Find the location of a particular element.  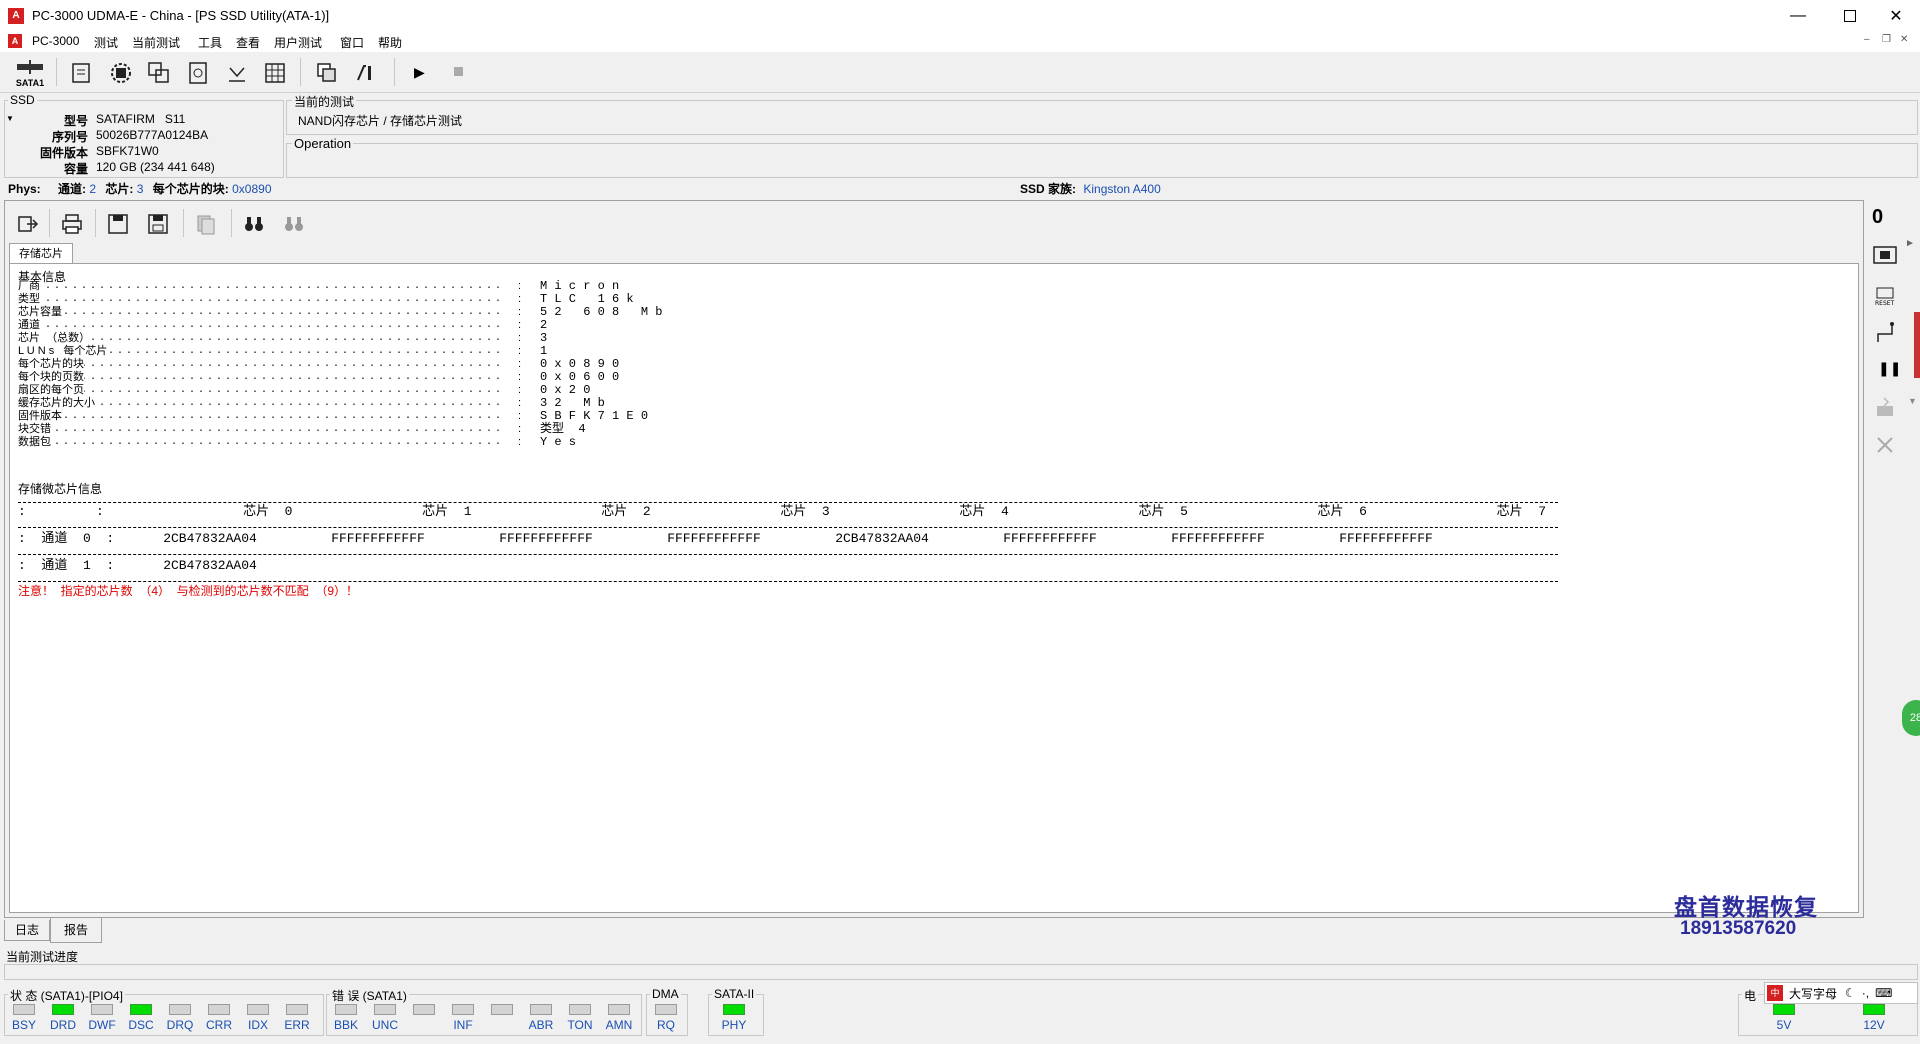

led-label: RQ is located at coordinates (666, 1025).